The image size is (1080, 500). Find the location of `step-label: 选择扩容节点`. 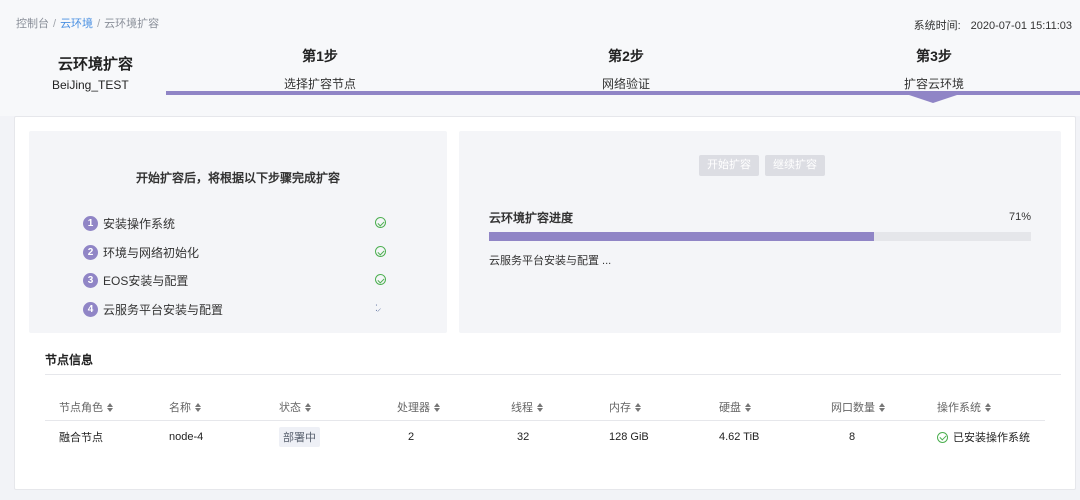

step-label: 选择扩容节点 is located at coordinates (319, 84).